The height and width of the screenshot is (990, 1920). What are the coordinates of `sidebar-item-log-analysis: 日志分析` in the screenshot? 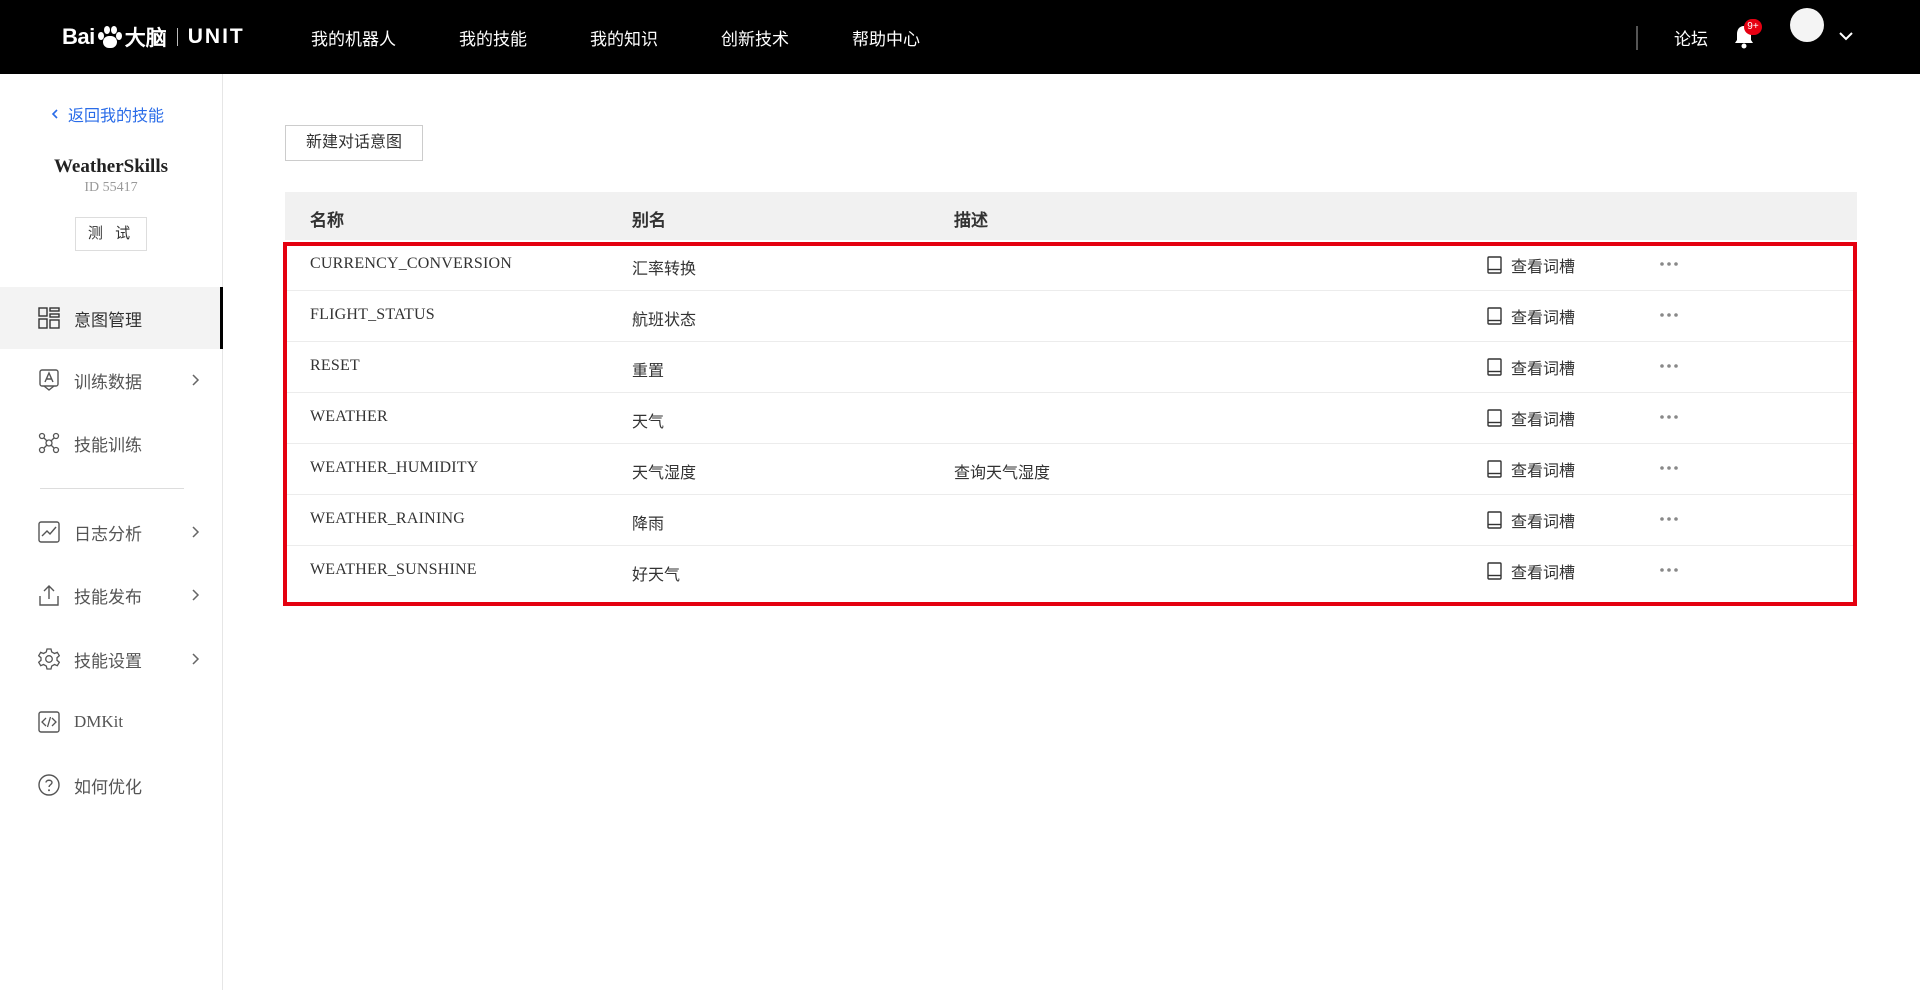 It's located at (111, 532).